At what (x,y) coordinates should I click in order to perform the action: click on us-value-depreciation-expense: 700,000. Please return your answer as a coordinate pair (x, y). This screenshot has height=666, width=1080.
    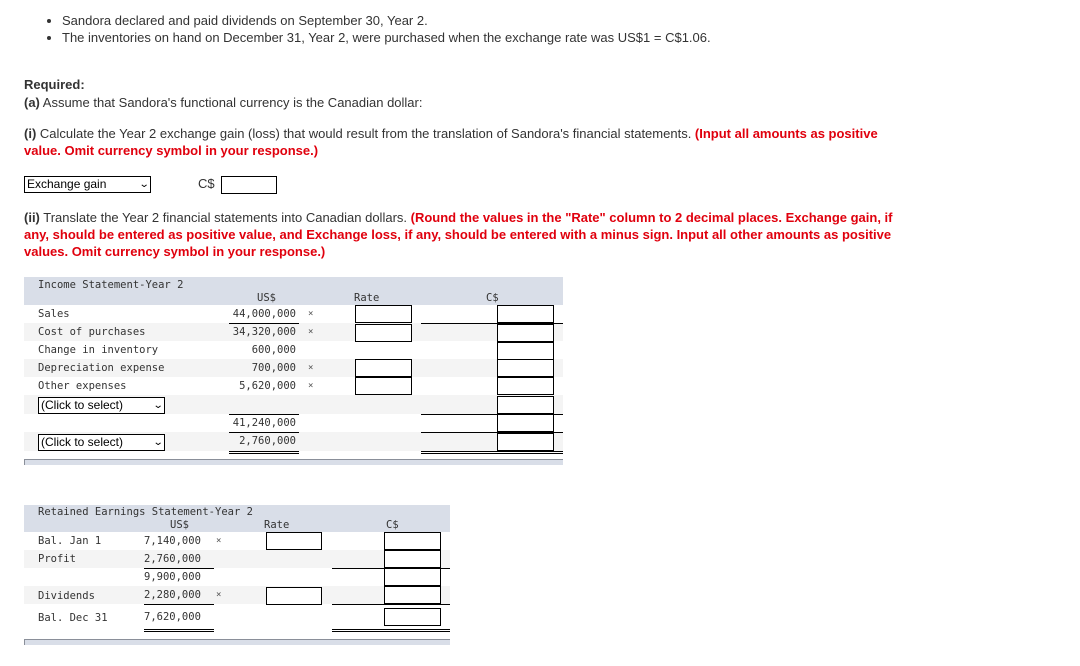
    Looking at the image, I should click on (273, 368).